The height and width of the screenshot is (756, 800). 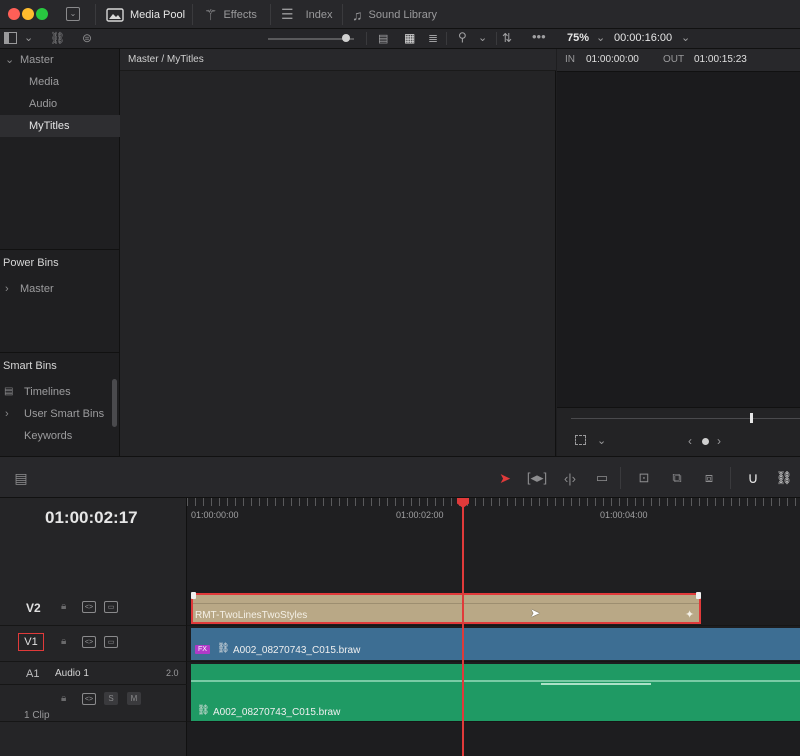 What do you see at coordinates (48, 436) in the screenshot?
I see `smart-bin-label: Keywords` at bounding box center [48, 436].